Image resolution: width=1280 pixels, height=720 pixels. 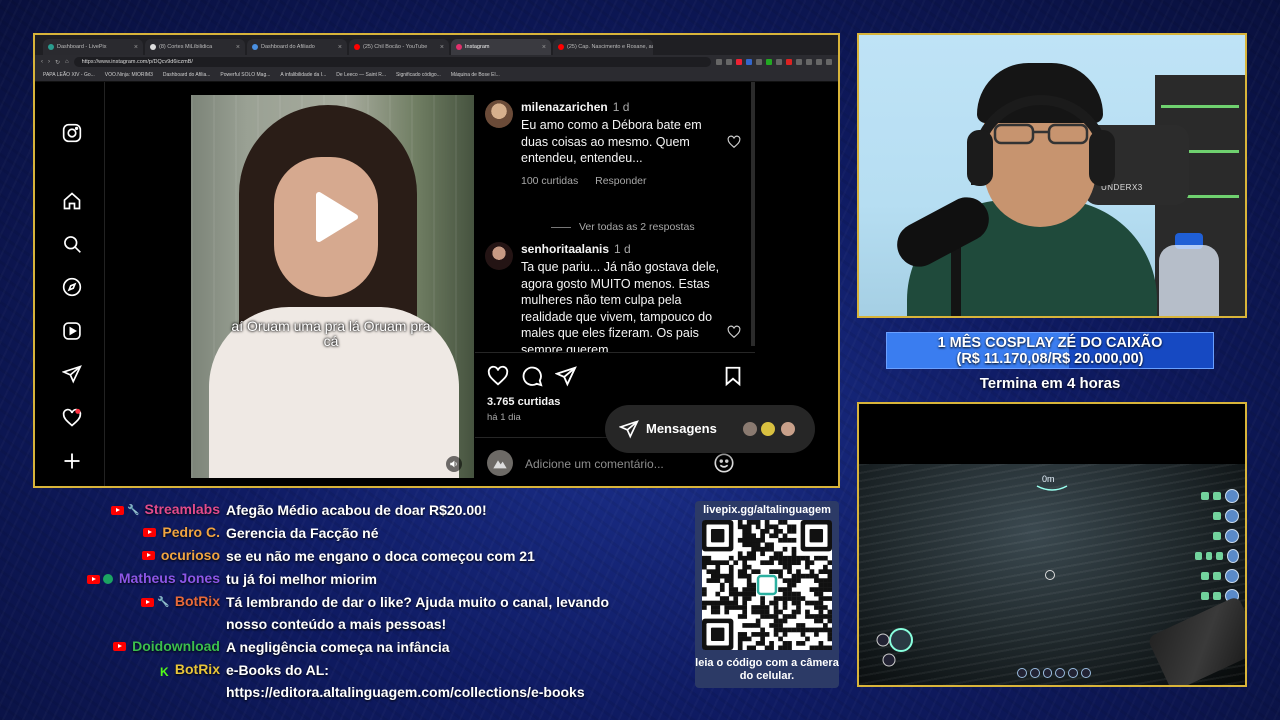 What do you see at coordinates (110, 646) in the screenshot?
I see `chat-username: Doidownload` at bounding box center [110, 646].